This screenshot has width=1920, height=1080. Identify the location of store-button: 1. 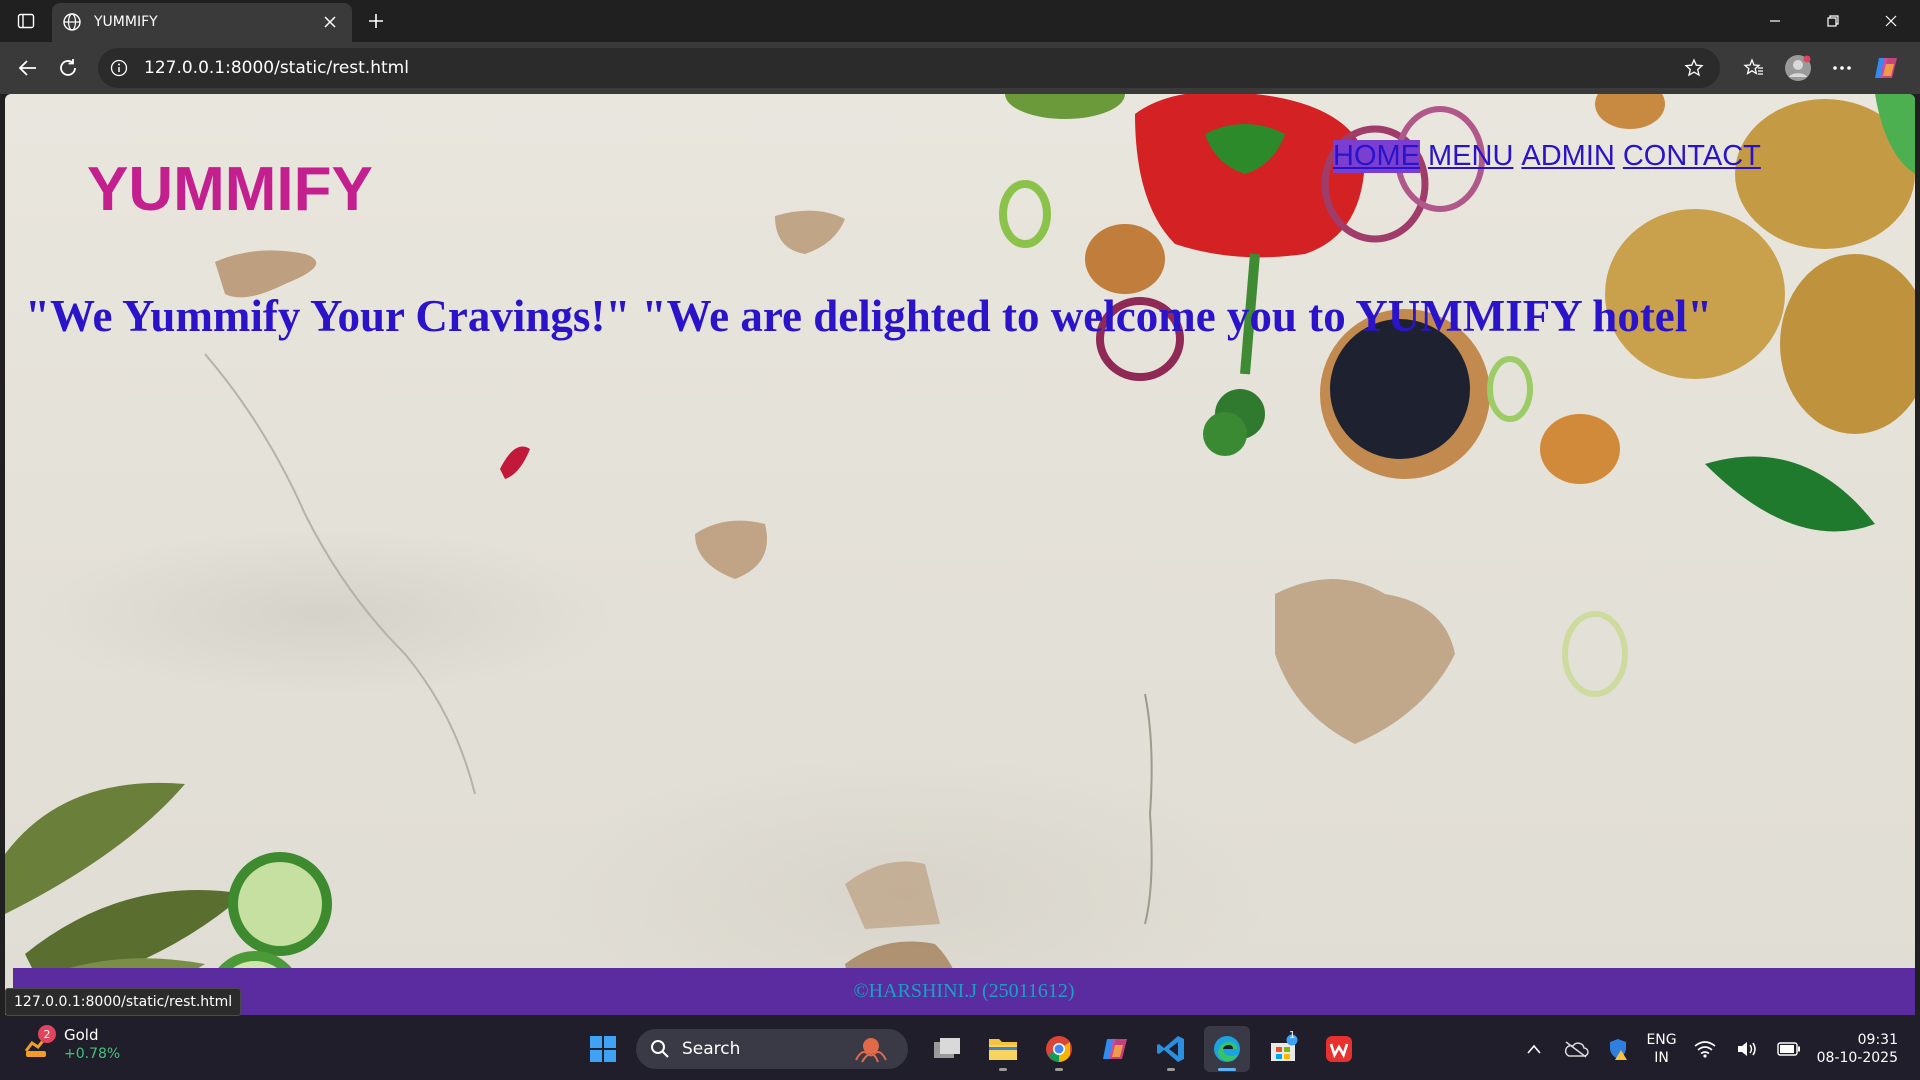
(1283, 1049).